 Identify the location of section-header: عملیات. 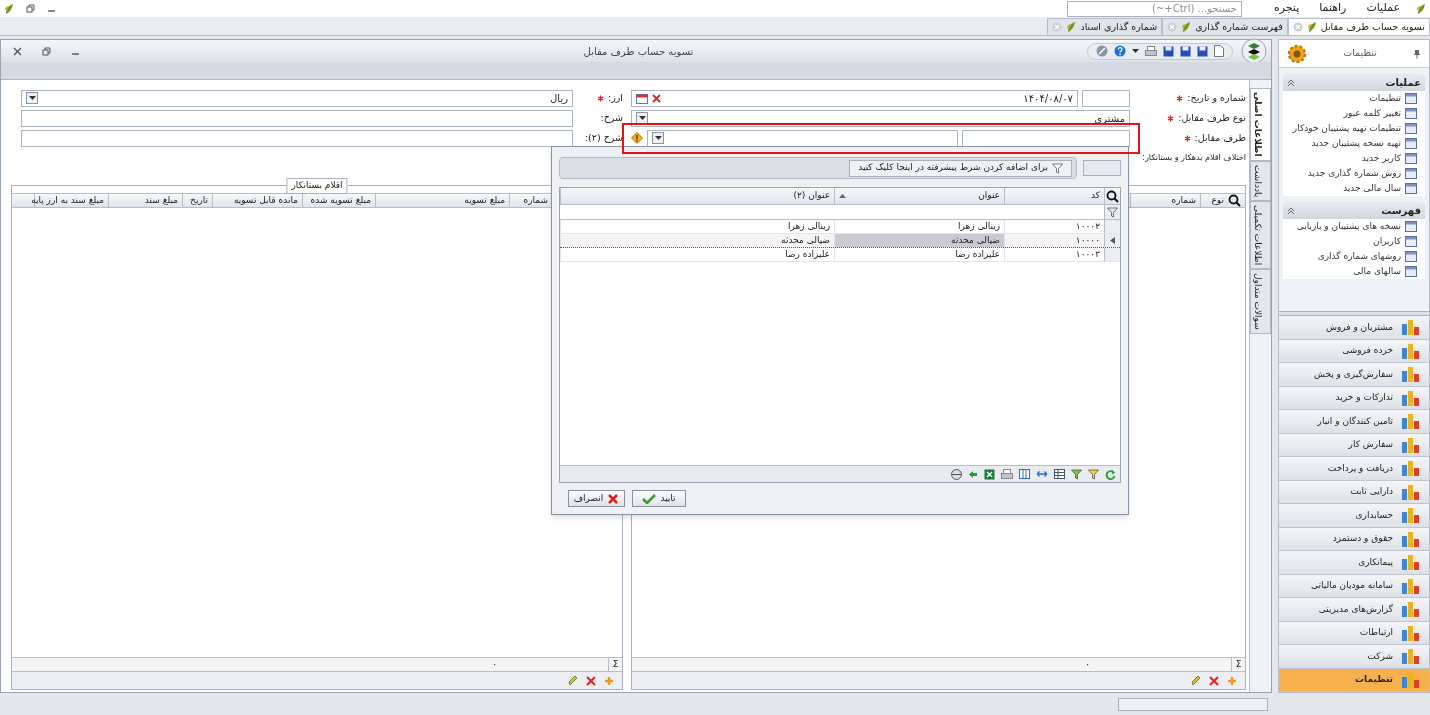
(1354, 82).